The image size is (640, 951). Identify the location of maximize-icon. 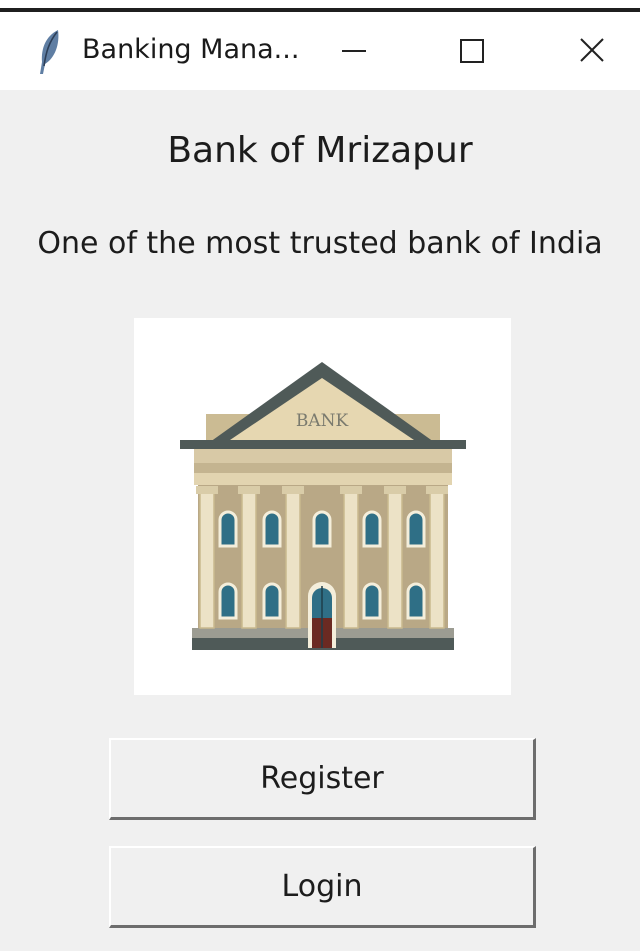
(472, 51).